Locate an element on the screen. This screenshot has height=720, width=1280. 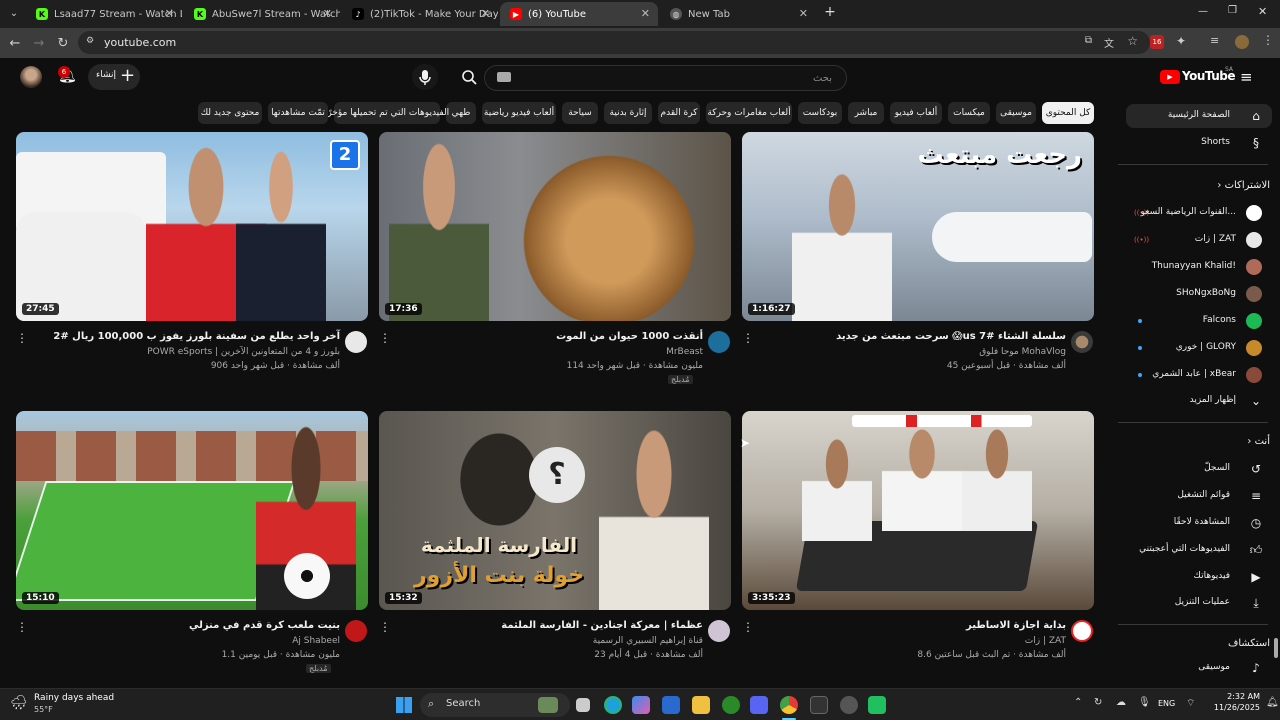
chip: كرة القدم is located at coordinates (679, 113).